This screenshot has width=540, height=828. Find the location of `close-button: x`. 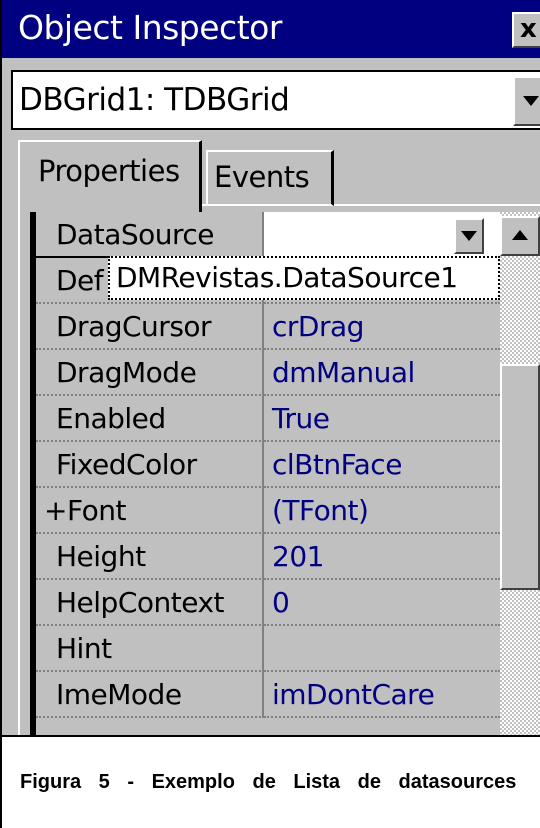

close-button: x is located at coordinates (526, 30).